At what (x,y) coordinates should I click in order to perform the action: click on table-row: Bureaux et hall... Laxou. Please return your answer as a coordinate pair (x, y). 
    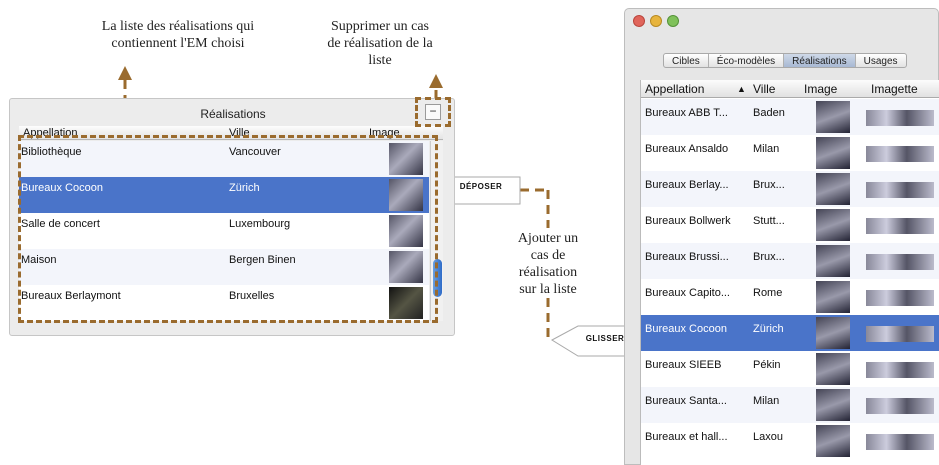
    Looking at the image, I should click on (790, 441).